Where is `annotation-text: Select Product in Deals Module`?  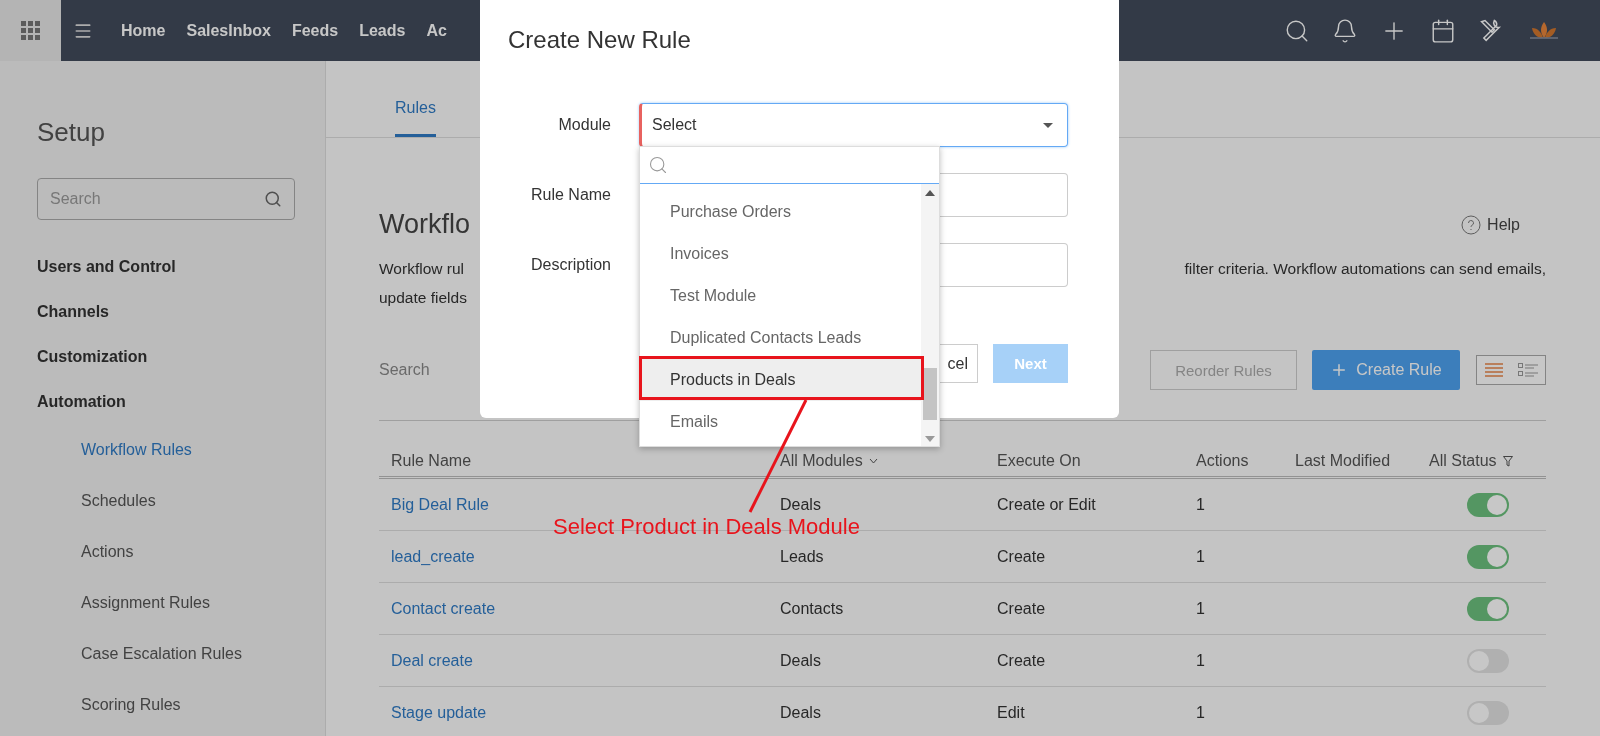 annotation-text: Select Product in Deals Module is located at coordinates (706, 527).